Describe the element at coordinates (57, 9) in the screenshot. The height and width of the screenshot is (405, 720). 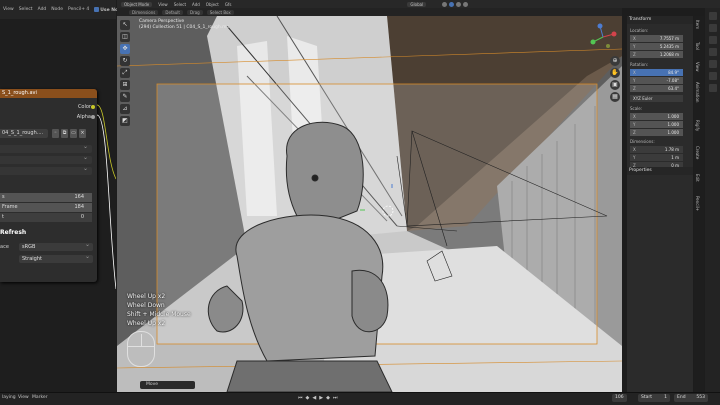
I see `menu-node: Node` at that location.